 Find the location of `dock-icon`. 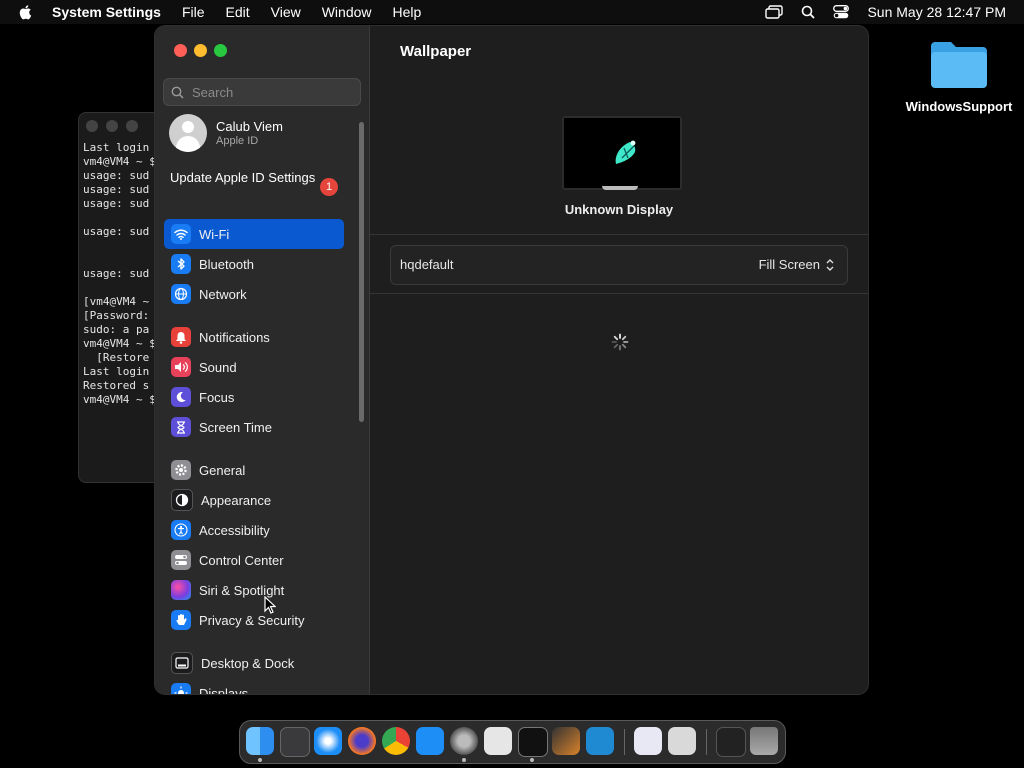

dock-icon is located at coordinates (182, 663).